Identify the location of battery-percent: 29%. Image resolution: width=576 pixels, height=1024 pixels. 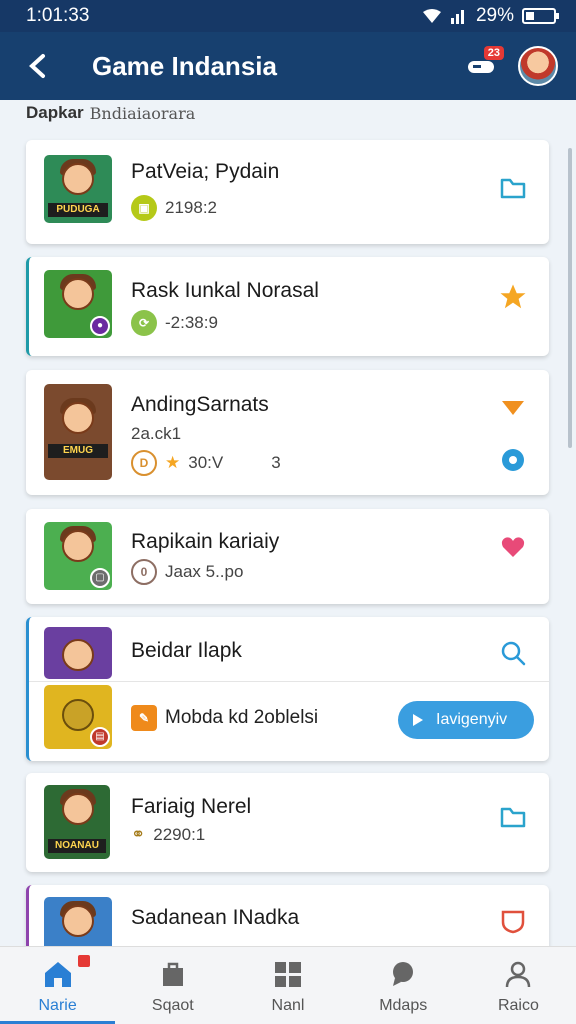
(494, 15).